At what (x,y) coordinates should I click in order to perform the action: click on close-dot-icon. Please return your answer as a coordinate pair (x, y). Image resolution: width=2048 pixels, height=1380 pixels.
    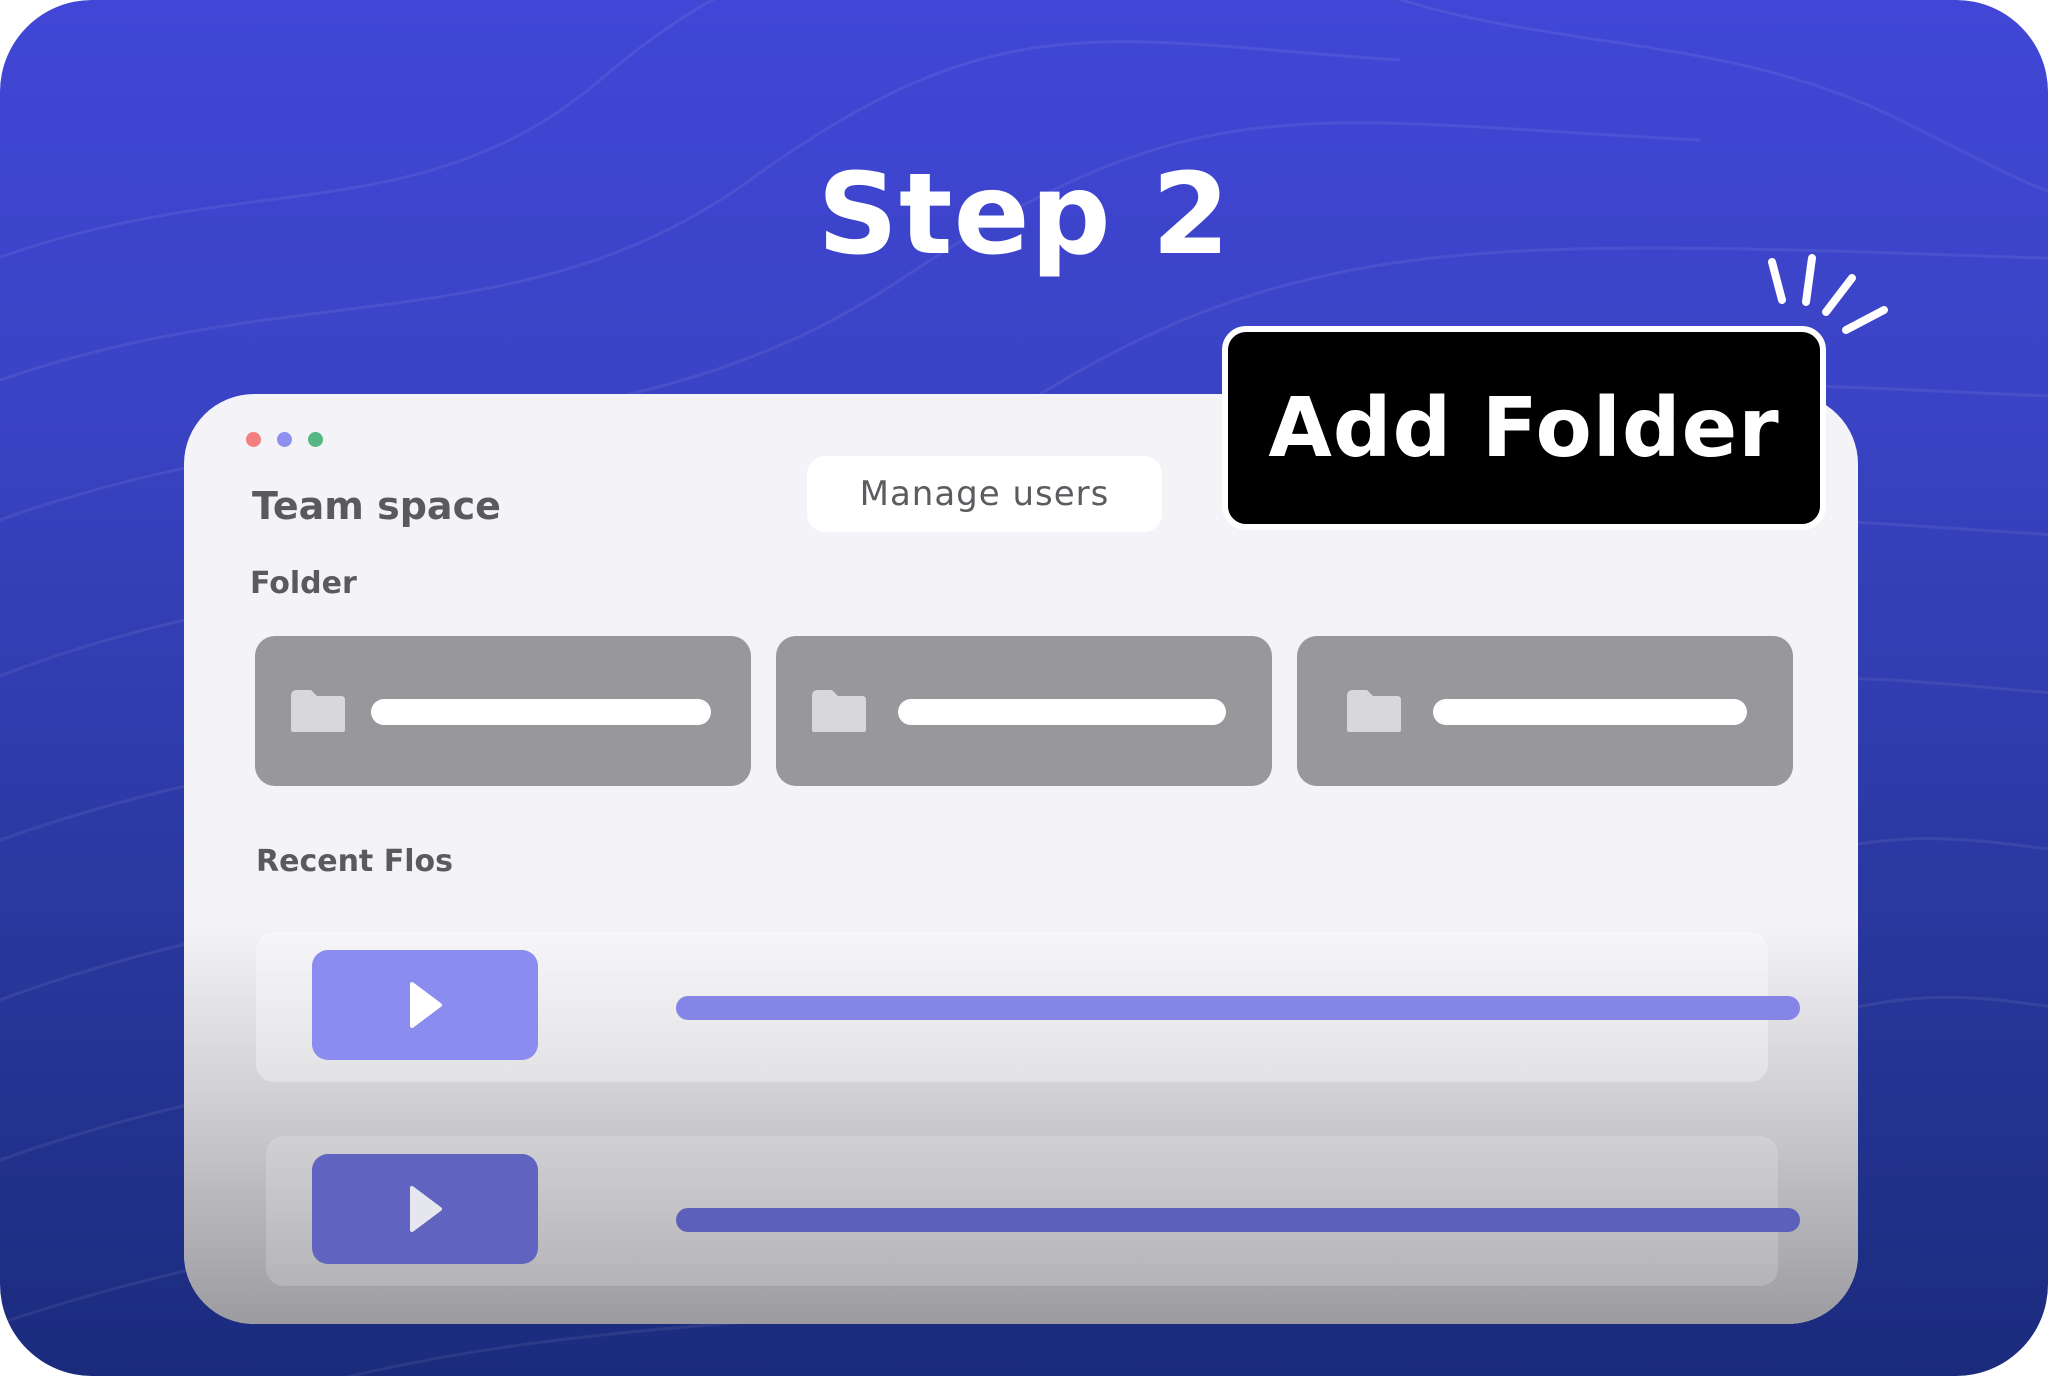
    Looking at the image, I should click on (253, 439).